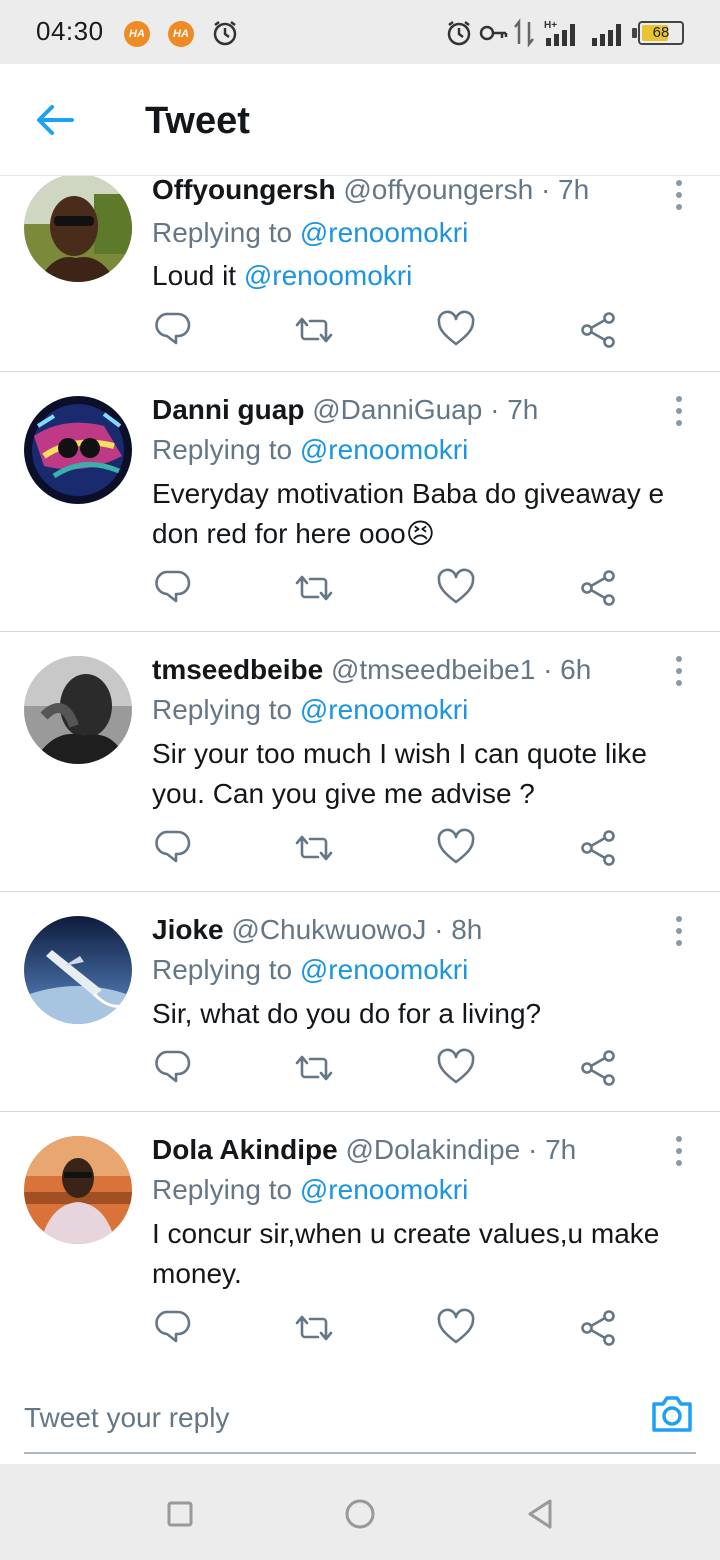 The height and width of the screenshot is (1560, 720). What do you see at coordinates (438, 190) in the screenshot?
I see `author-handle: @offyoungersh` at bounding box center [438, 190].